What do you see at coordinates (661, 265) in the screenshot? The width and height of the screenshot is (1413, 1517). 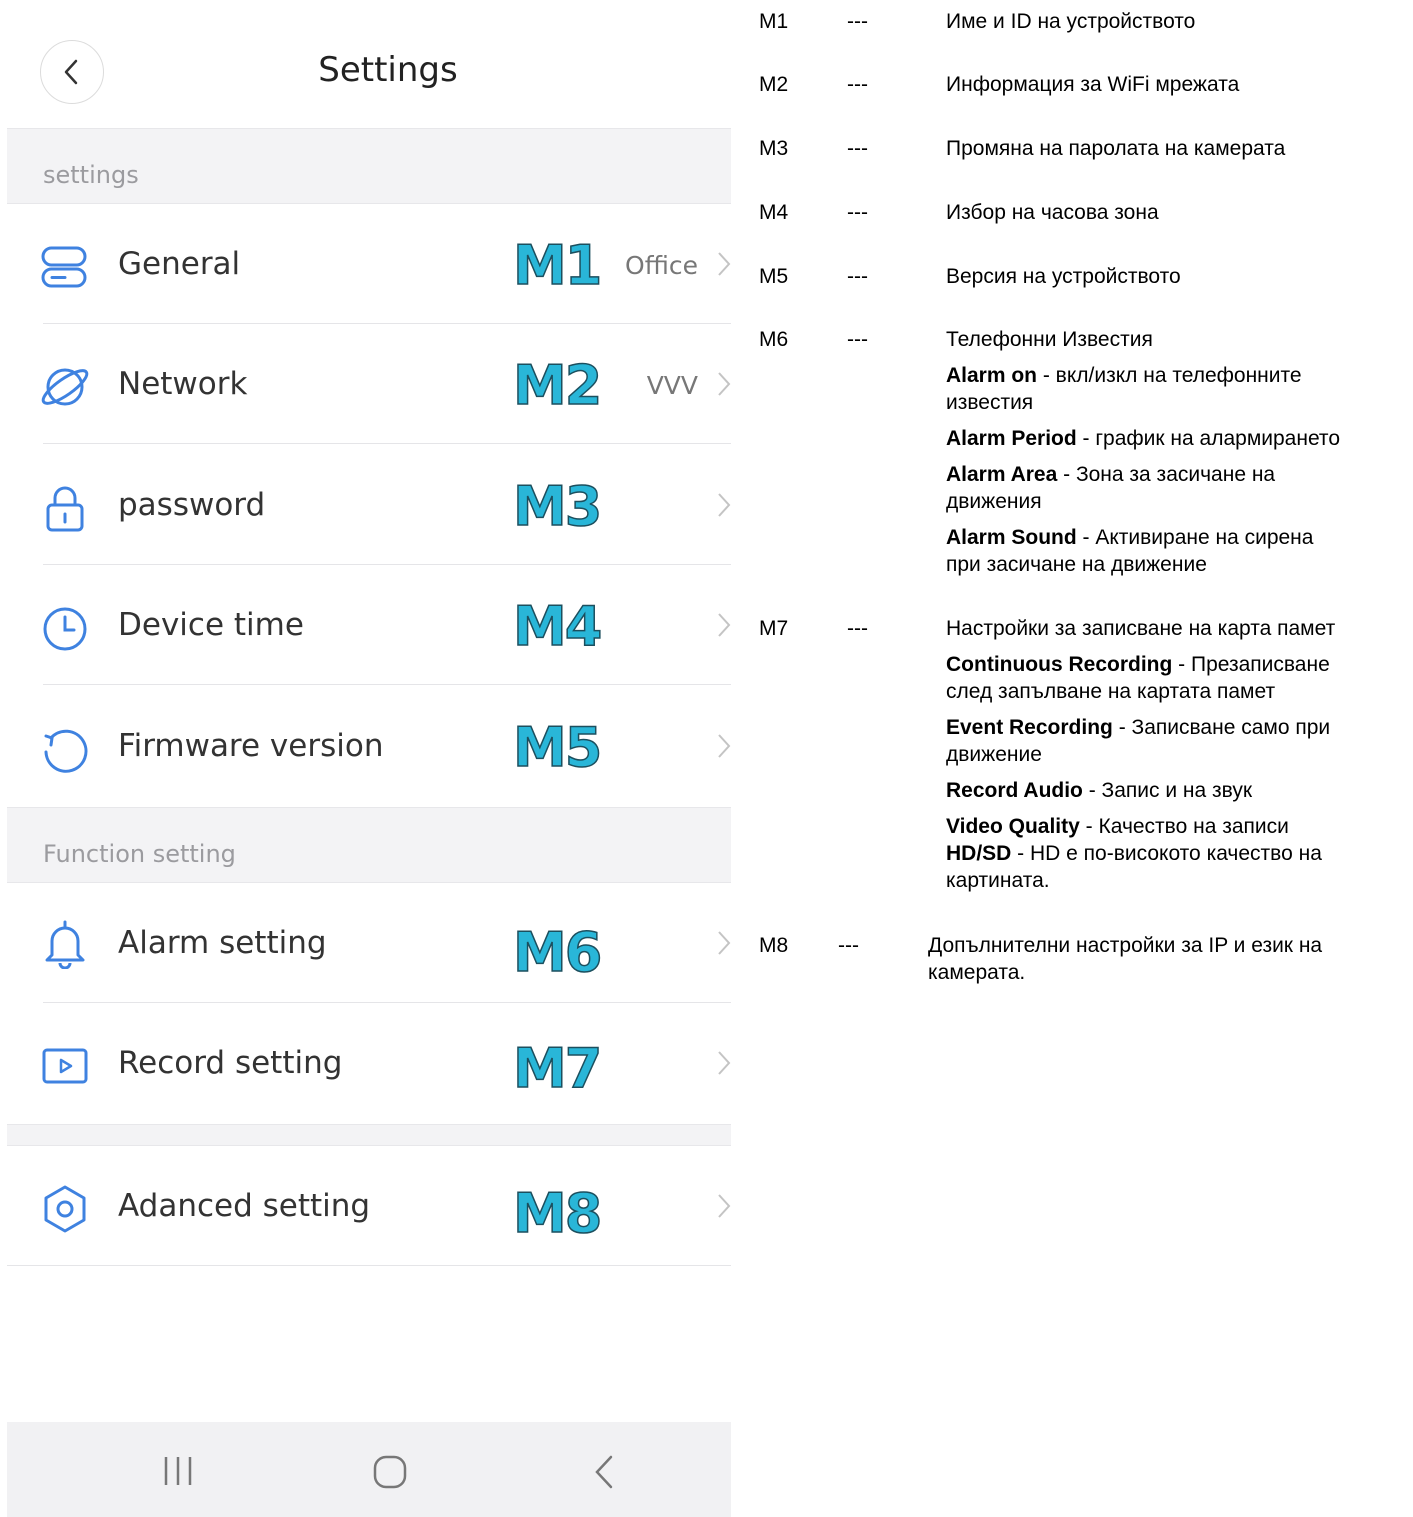 I see `item-value: Office` at bounding box center [661, 265].